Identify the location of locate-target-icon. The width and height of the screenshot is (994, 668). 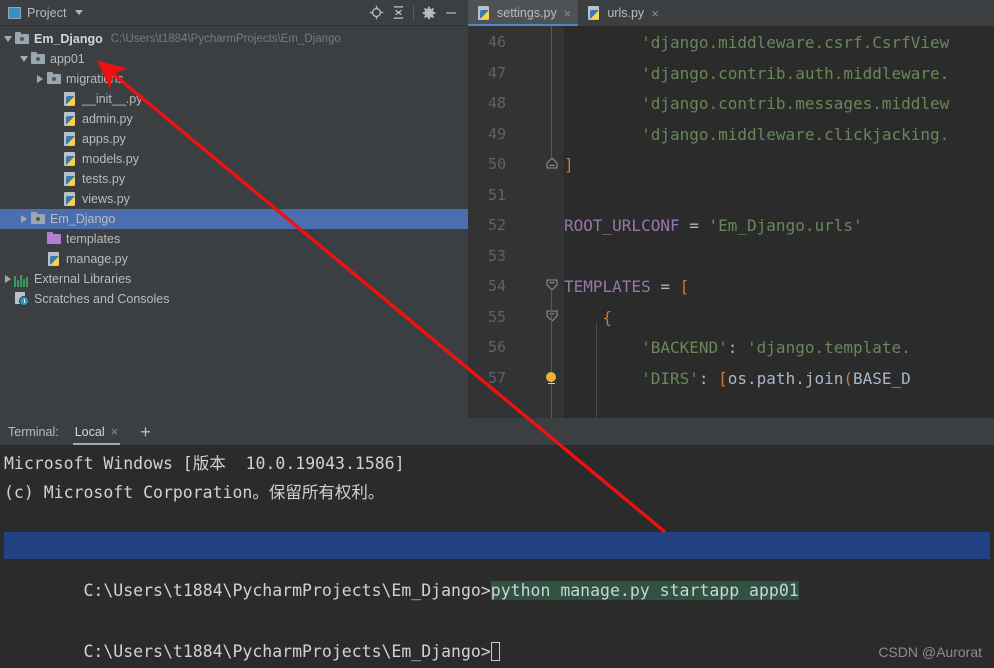
(376, 13).